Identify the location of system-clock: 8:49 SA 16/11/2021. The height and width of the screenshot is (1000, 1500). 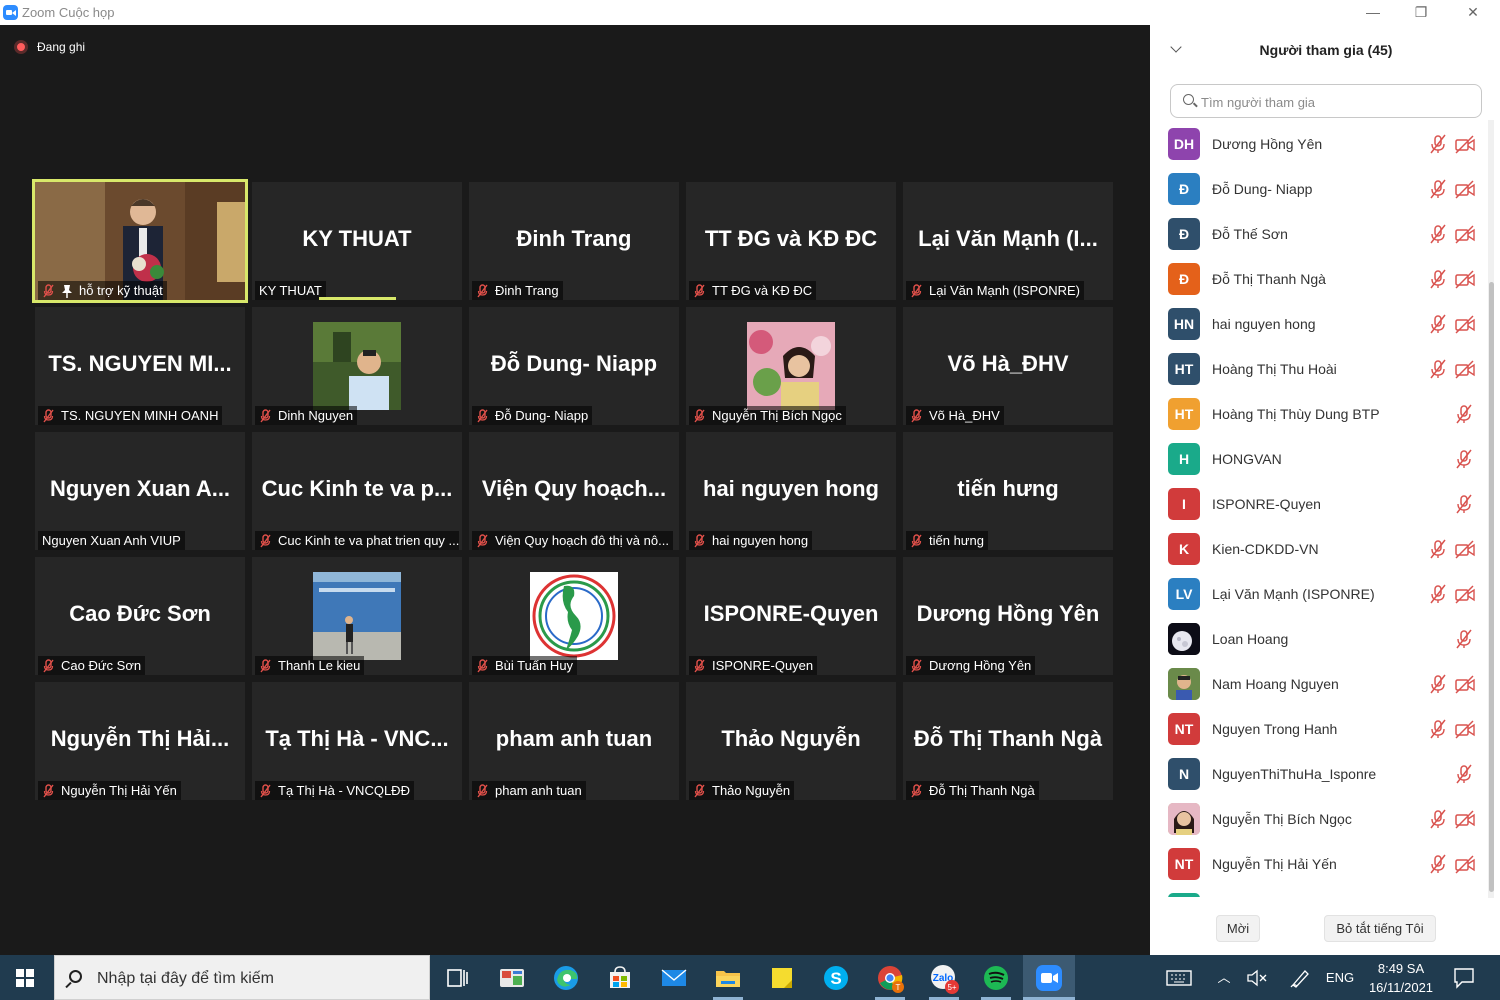
(1401, 978).